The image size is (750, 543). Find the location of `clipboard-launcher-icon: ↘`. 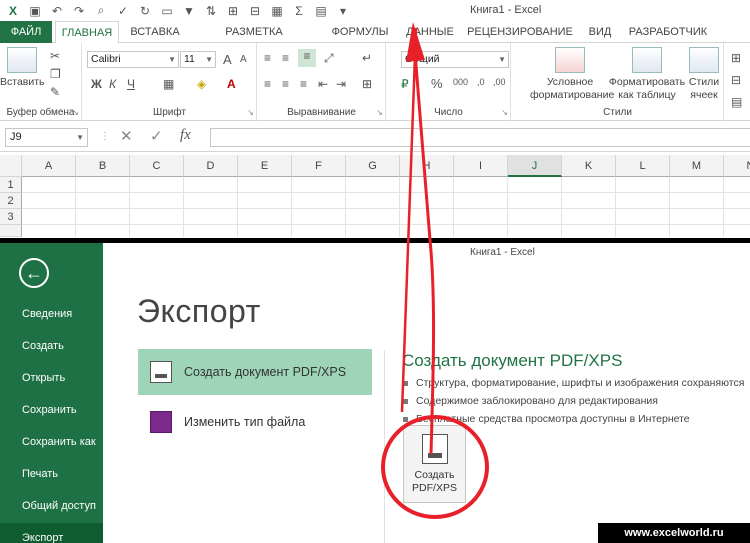

clipboard-launcher-icon: ↘ is located at coordinates (75, 112).